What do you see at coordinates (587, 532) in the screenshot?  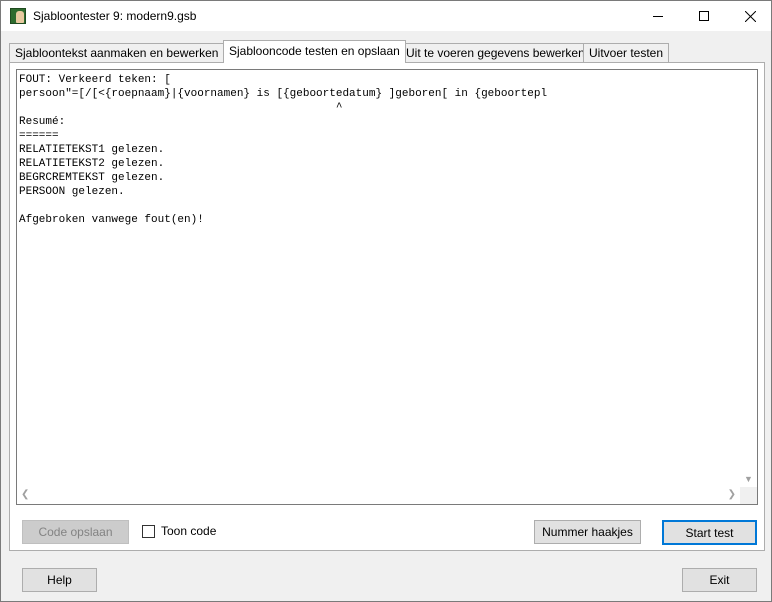 I see `nummer-haakjes-button: Nummer haakjes` at bounding box center [587, 532].